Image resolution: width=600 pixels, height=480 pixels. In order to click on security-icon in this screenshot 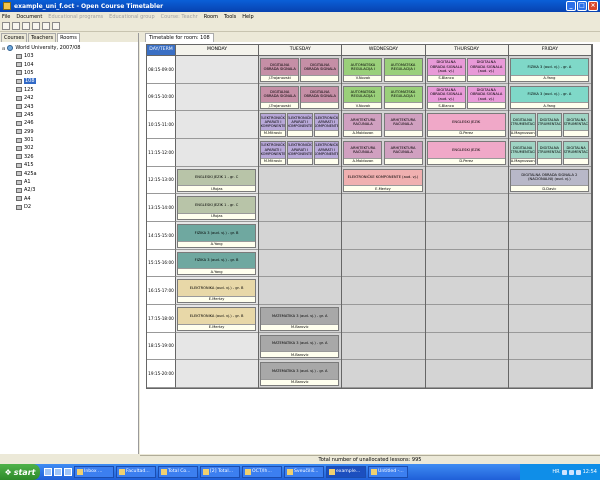, I will do `click(578, 472)`.